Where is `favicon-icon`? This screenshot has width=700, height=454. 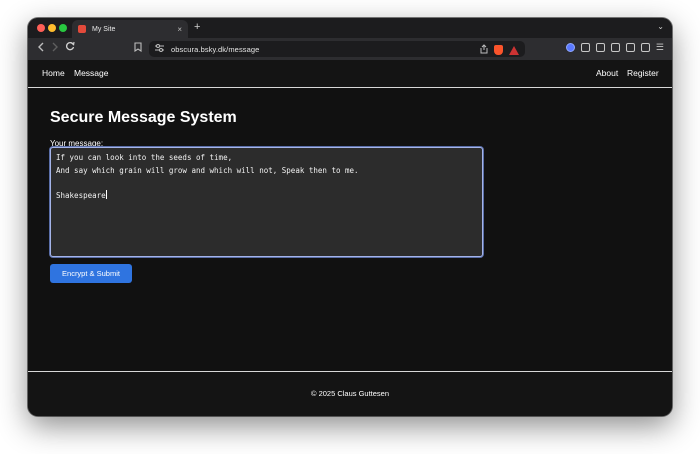 favicon-icon is located at coordinates (82, 29).